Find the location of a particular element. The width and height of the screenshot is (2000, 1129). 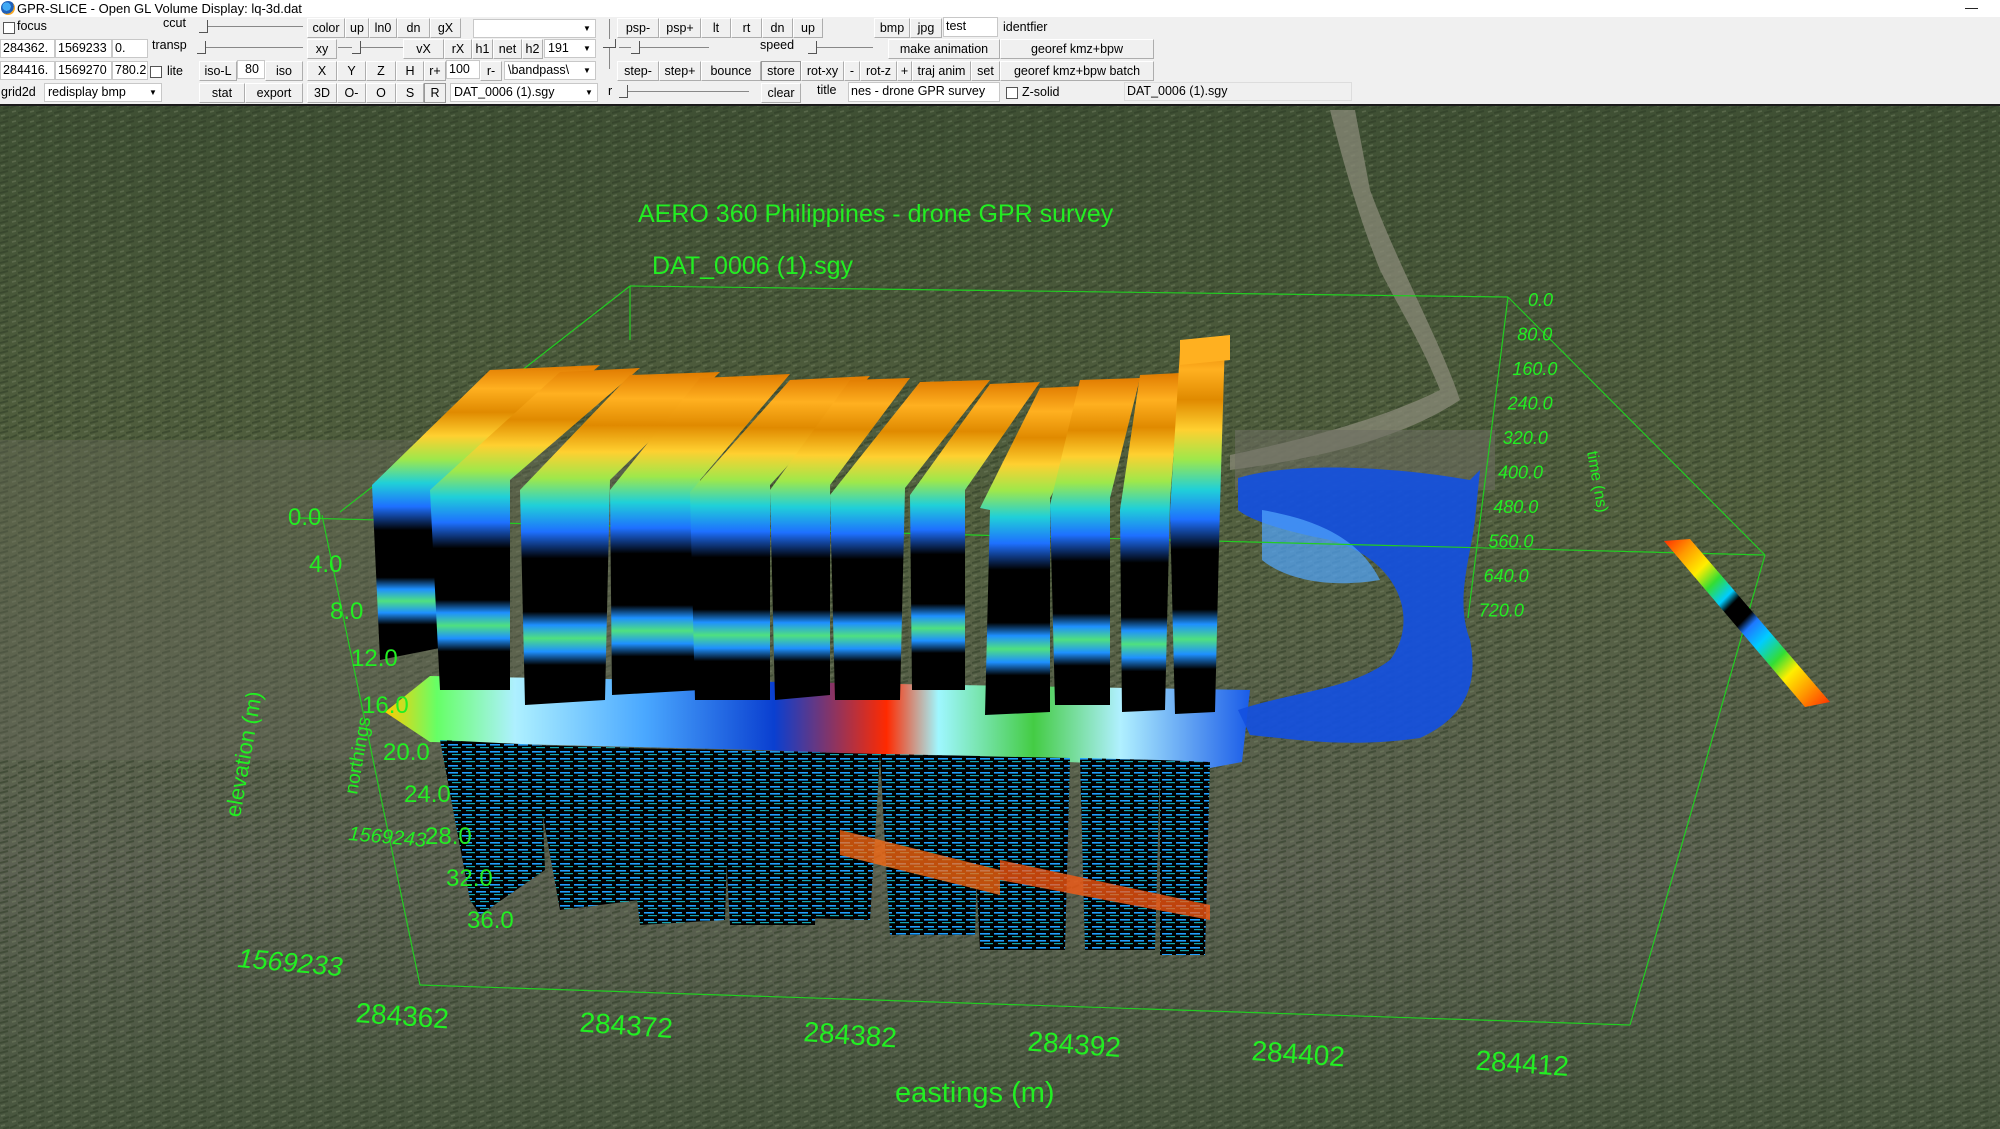

focus-checkbox is located at coordinates (9, 28).